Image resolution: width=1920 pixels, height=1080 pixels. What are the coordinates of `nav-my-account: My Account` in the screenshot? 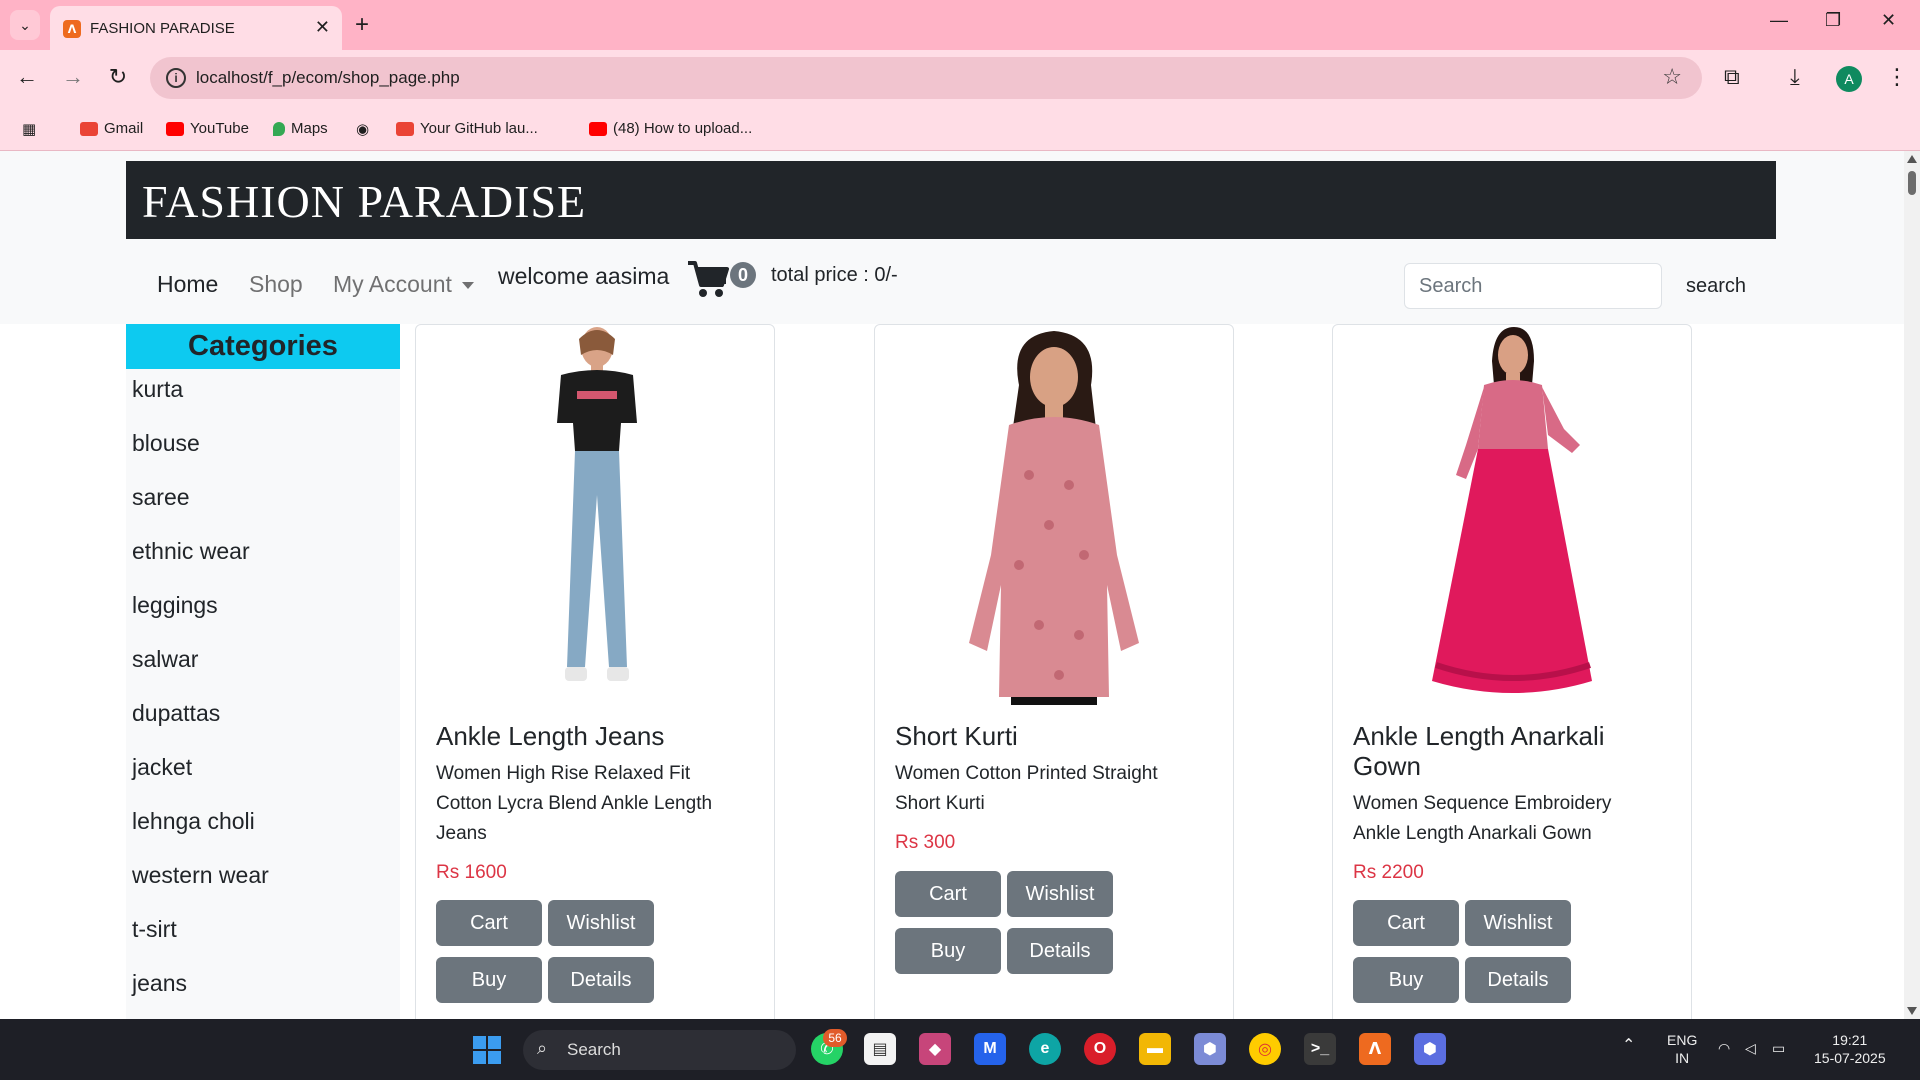 It's located at (403, 284).